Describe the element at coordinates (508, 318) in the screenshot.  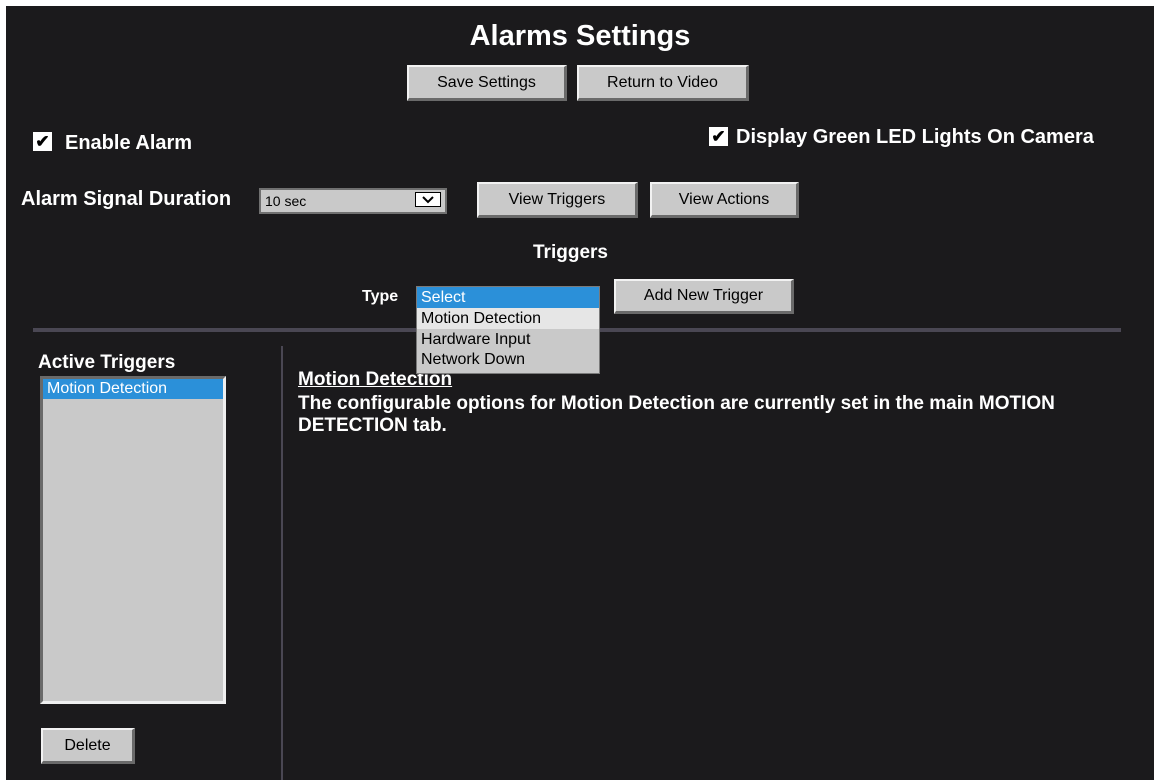
I see `trigger-type-option-motion-detection: Motion Detection` at that location.